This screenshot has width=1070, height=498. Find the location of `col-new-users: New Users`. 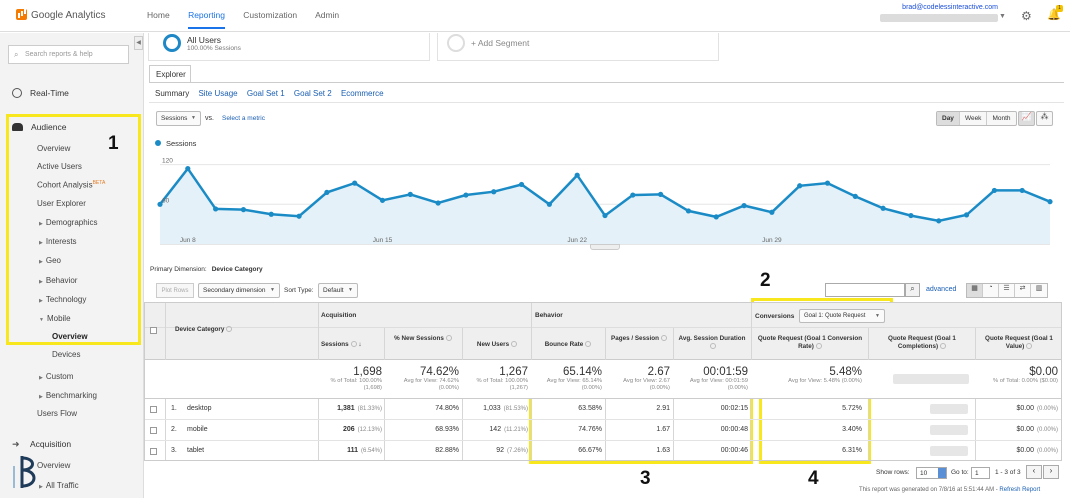

col-new-users: New Users is located at coordinates (497, 345).